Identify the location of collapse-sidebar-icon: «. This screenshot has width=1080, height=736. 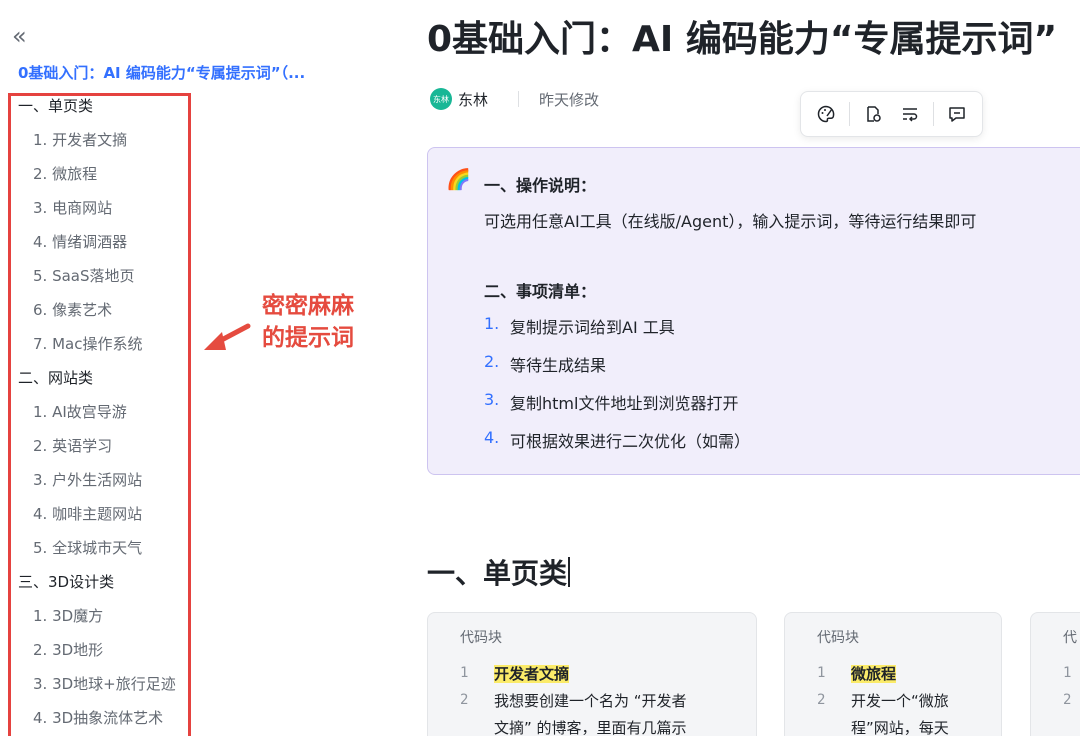
(25, 37).